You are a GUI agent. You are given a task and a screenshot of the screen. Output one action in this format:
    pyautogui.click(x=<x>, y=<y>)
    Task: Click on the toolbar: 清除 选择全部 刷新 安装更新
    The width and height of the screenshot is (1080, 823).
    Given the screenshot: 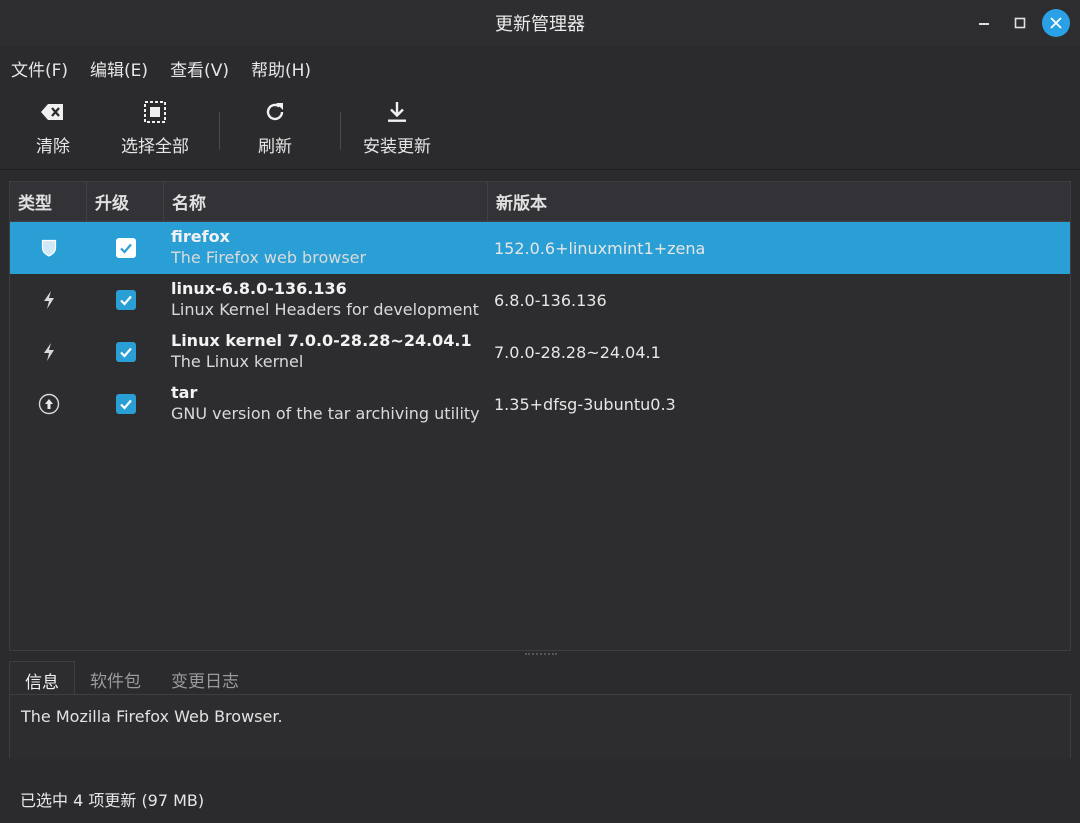 What is the action you would take?
    pyautogui.click(x=540, y=131)
    